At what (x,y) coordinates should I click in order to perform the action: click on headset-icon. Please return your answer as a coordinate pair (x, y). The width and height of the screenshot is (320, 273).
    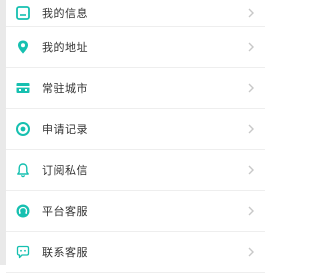
    Looking at the image, I should click on (23, 211).